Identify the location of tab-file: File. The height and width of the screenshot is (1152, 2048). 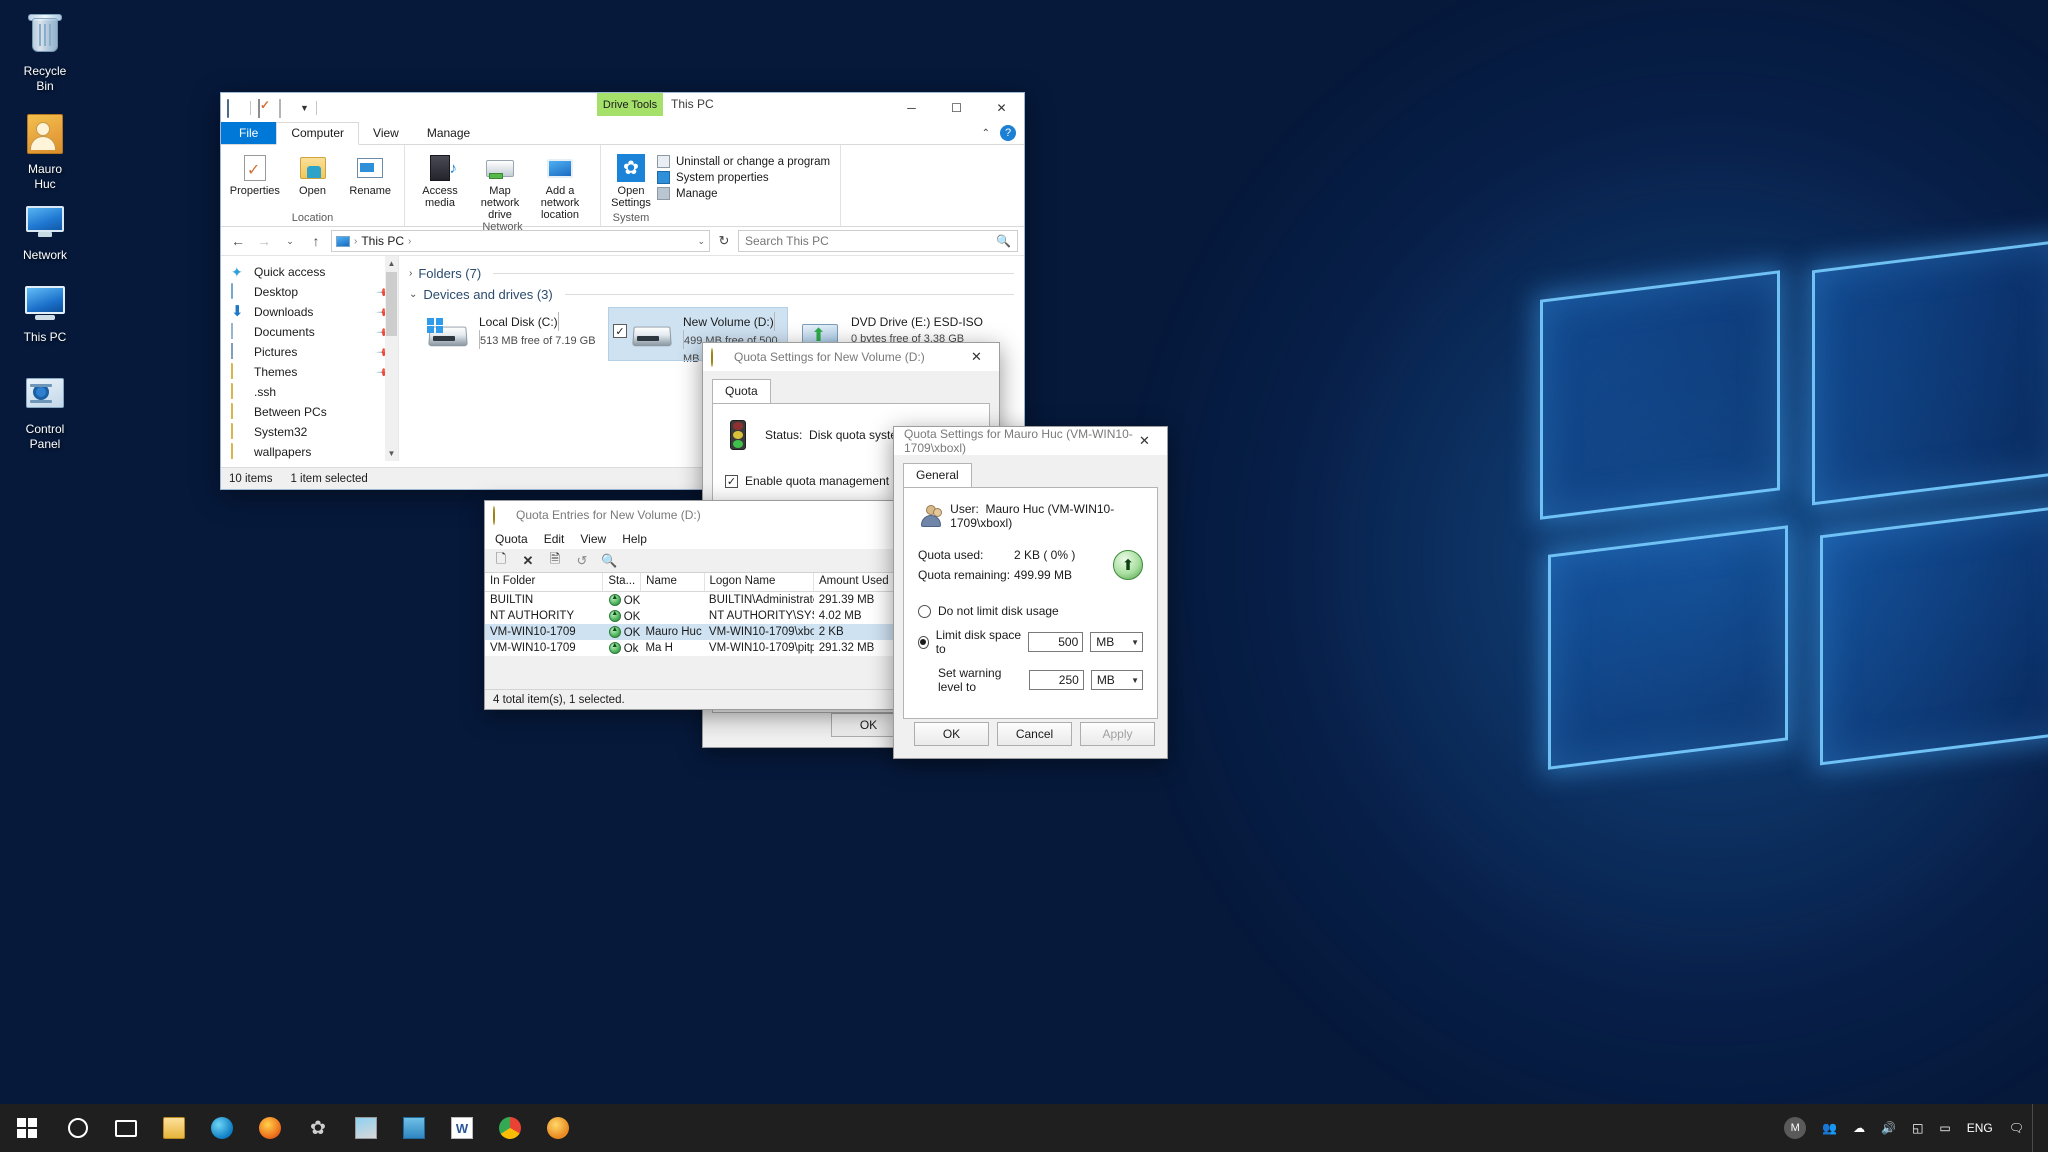
(249, 133).